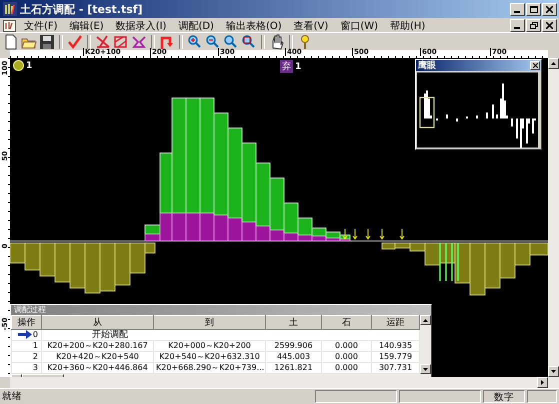  I want to click on marker-tag: 弃, so click(286, 66).